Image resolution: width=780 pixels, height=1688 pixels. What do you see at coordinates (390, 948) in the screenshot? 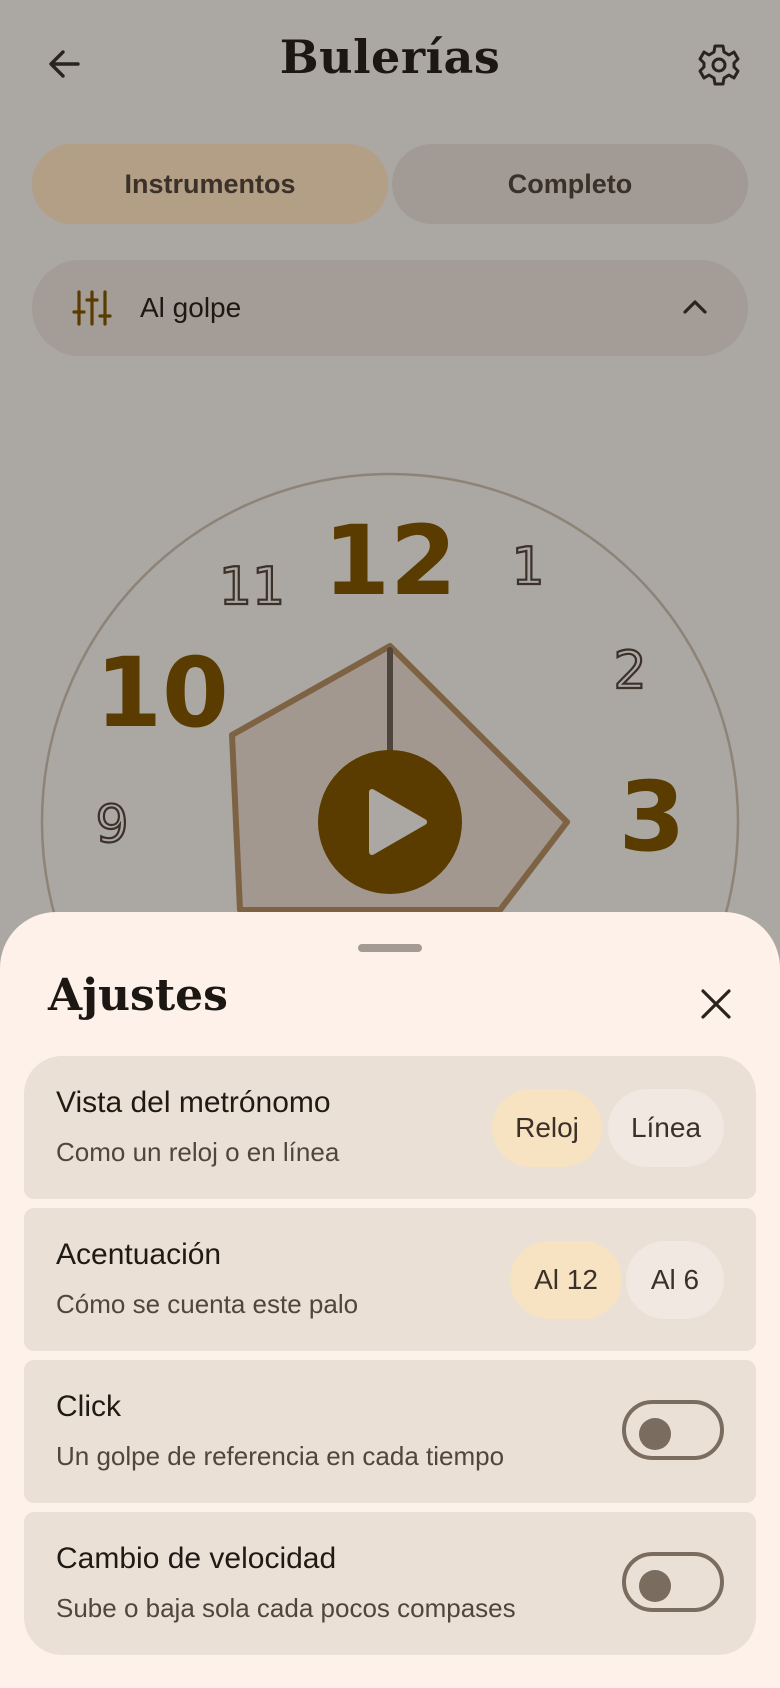
I see `drag-handle` at bounding box center [390, 948].